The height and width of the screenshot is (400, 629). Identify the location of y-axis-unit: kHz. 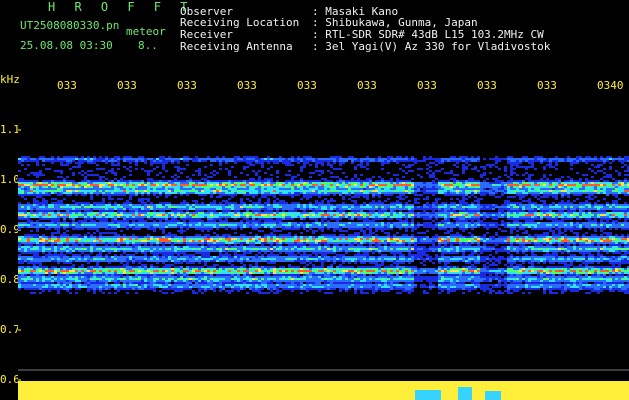
(10, 79).